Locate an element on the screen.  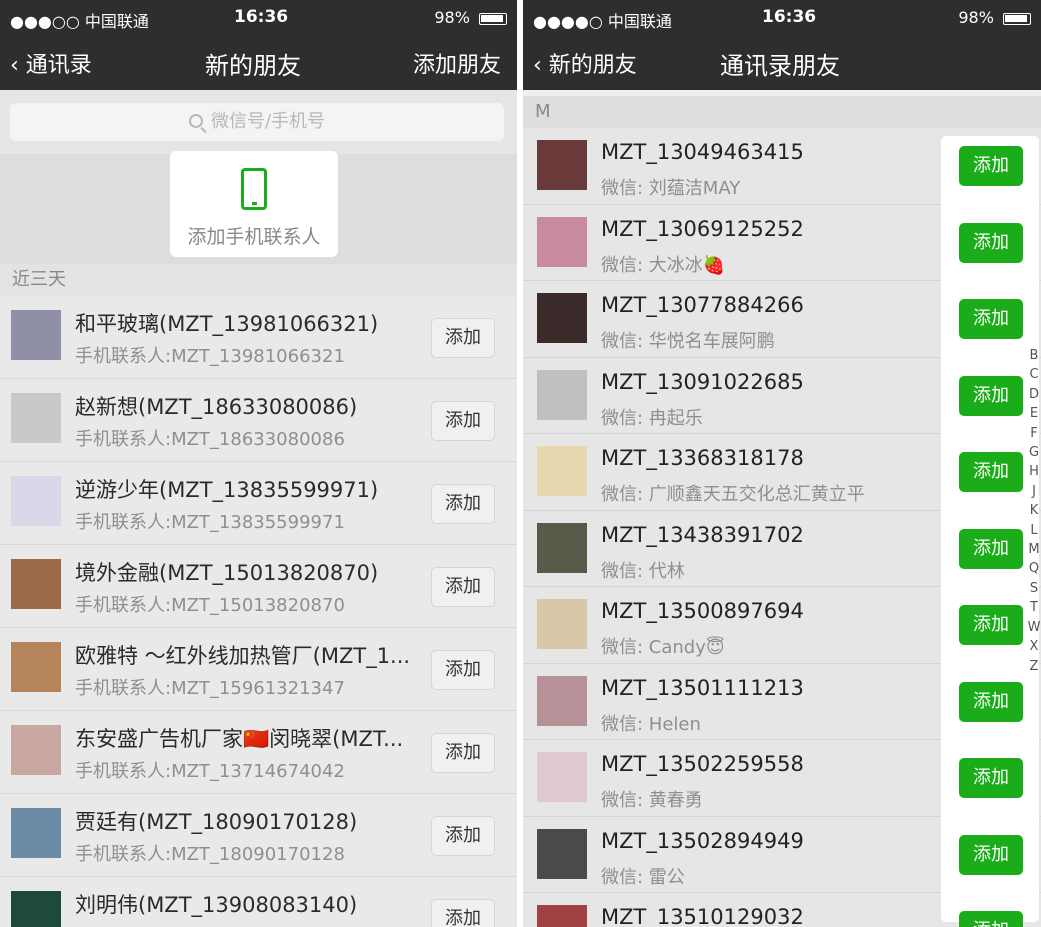
contact-name: MZT_13500897694 is located at coordinates (702, 611).